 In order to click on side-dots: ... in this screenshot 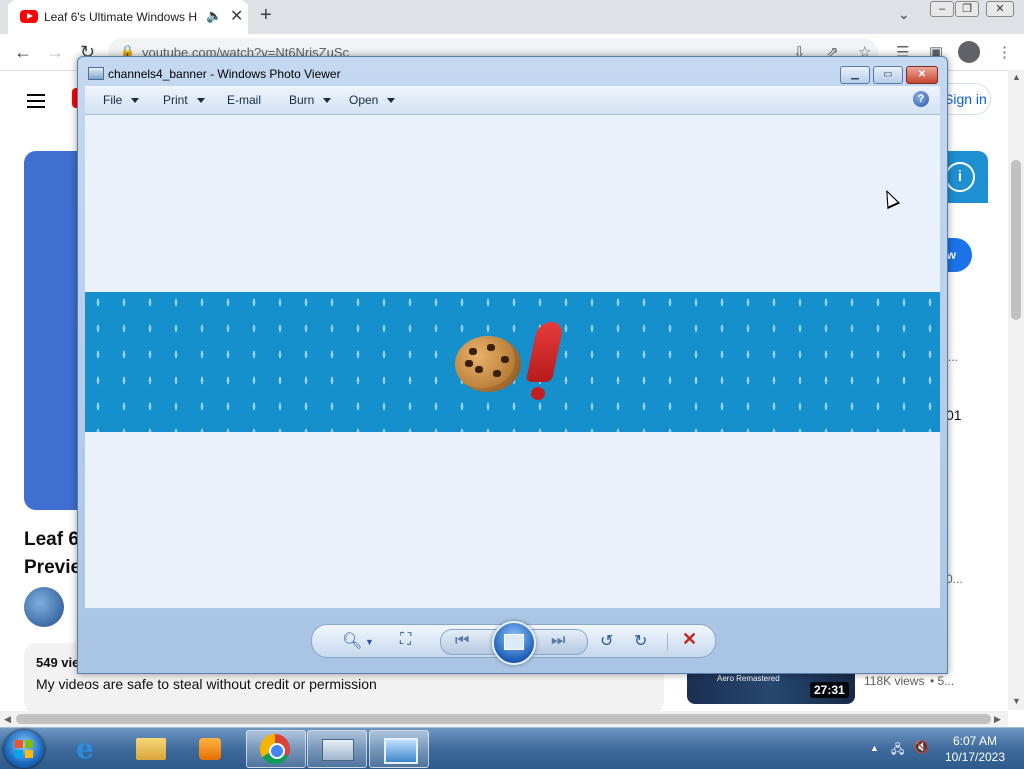, I will do `click(953, 357)`.